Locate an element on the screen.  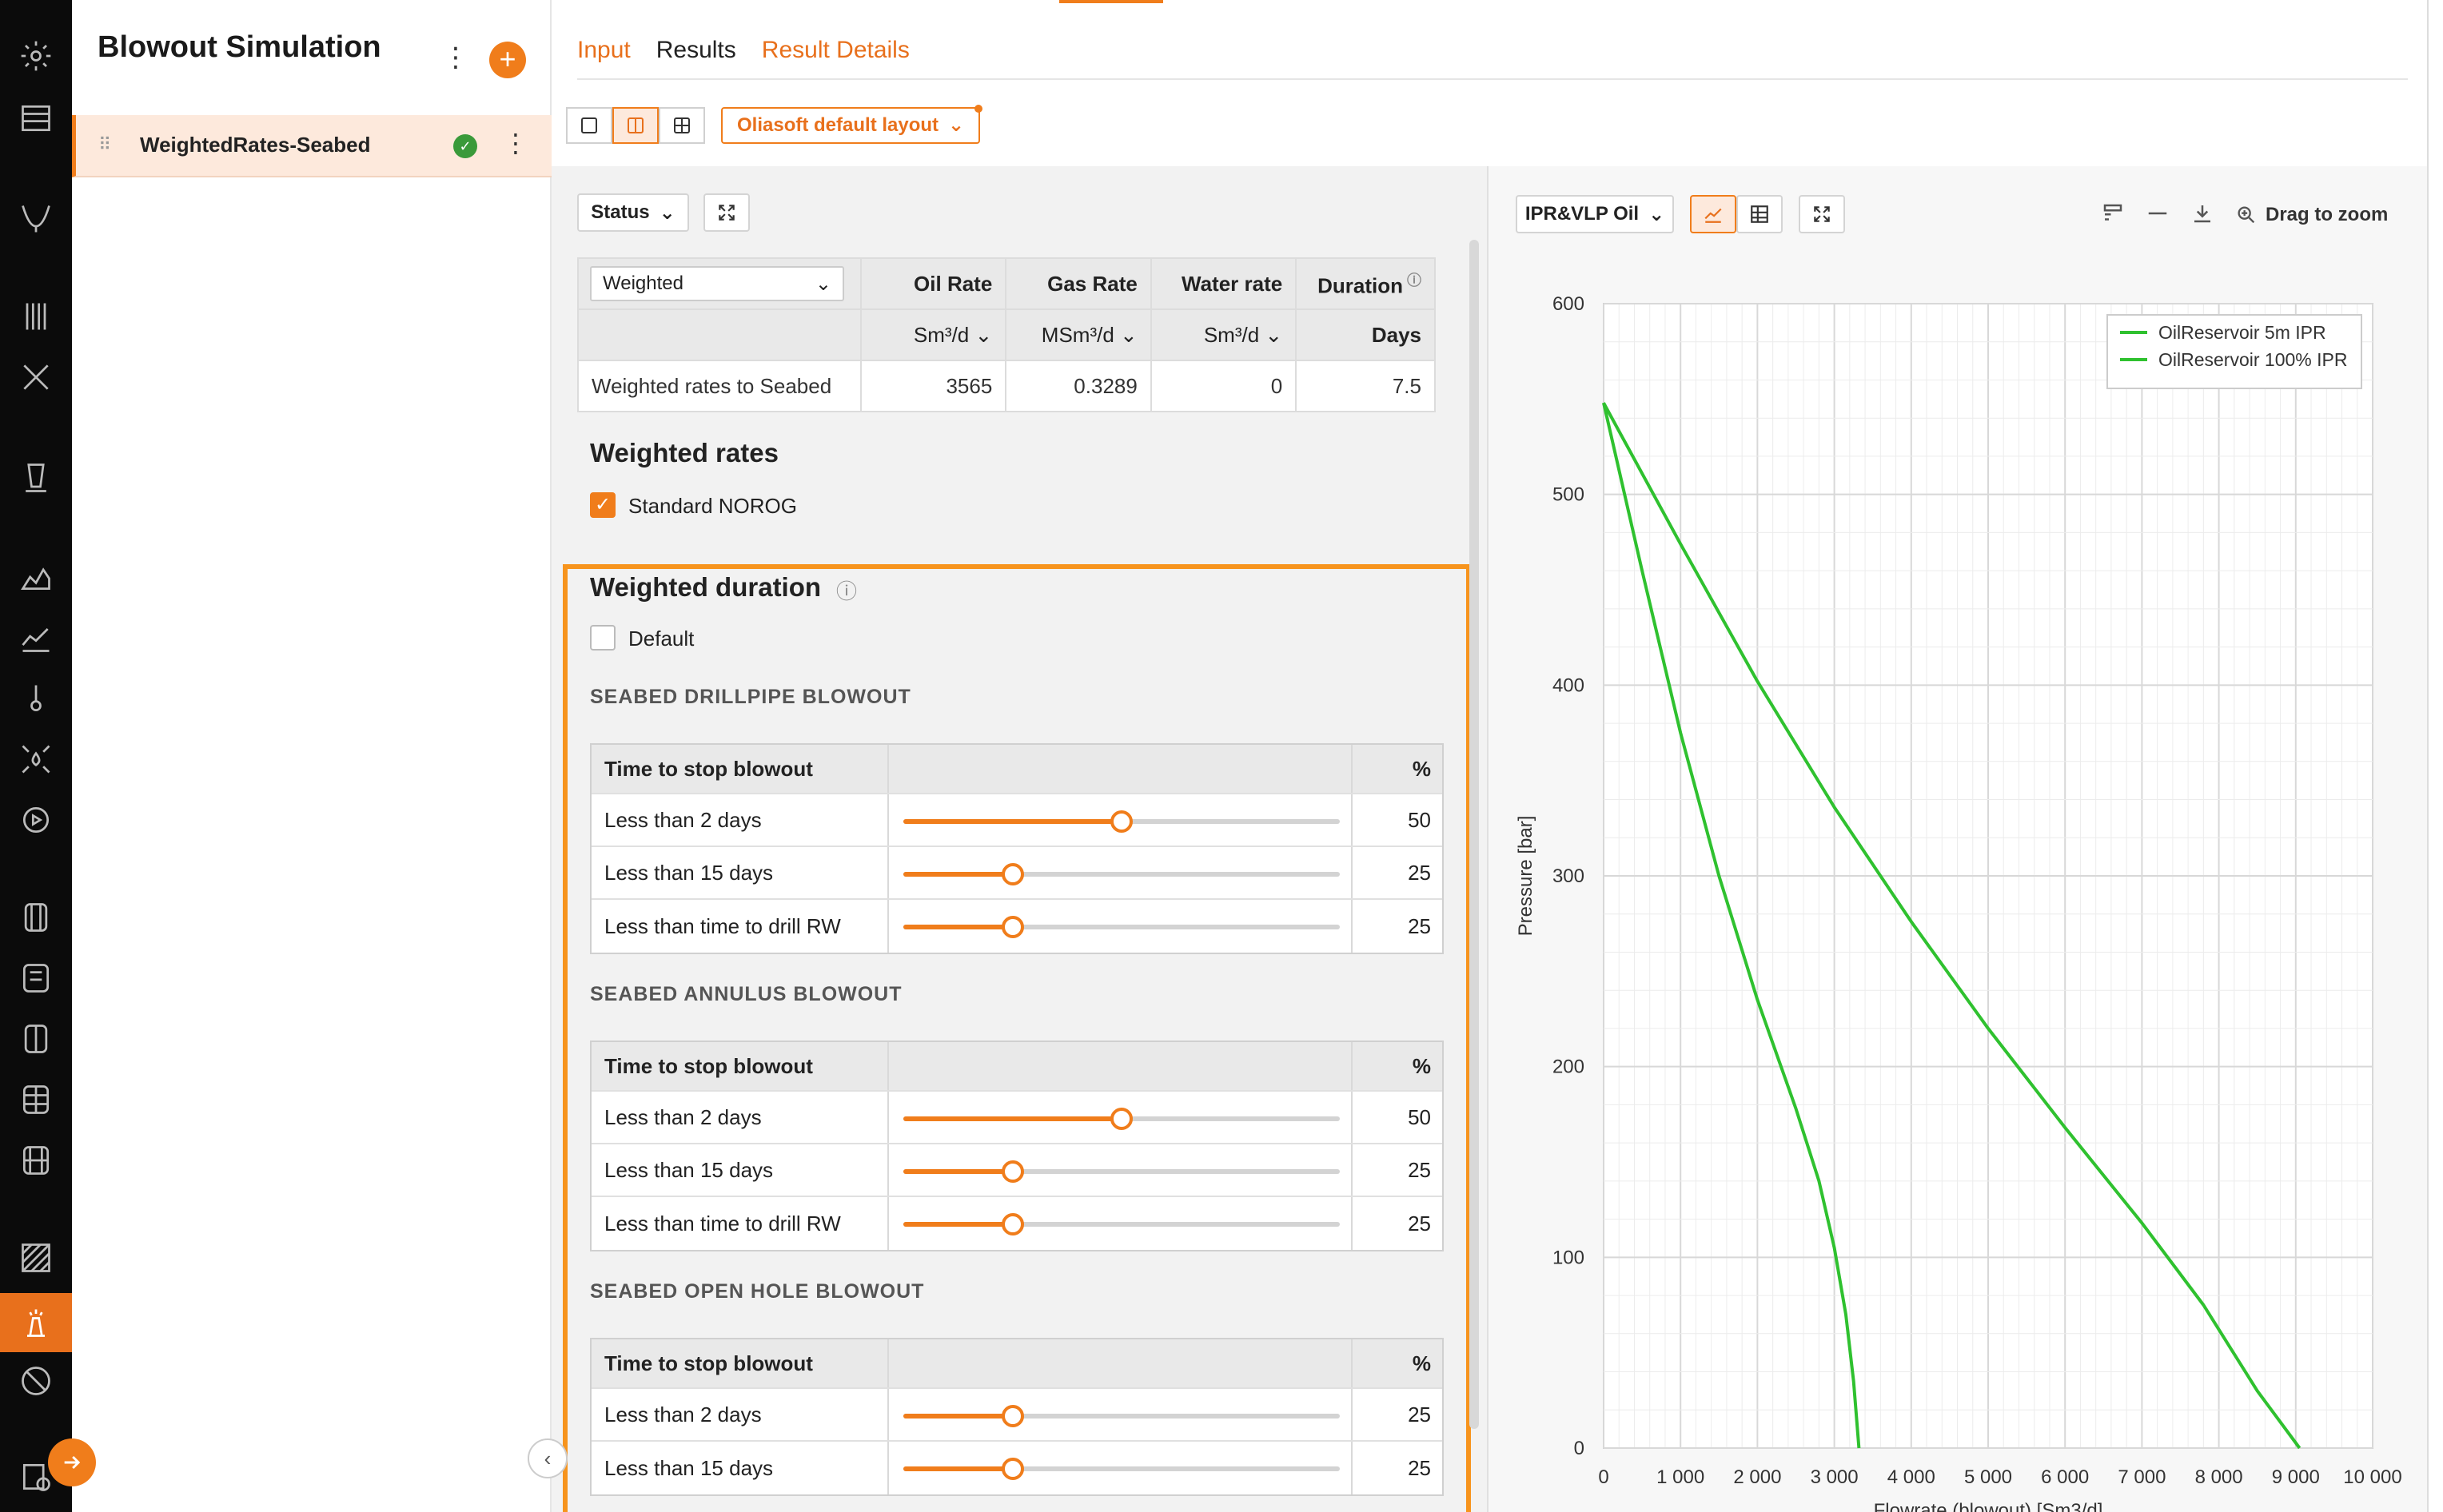
tab-results: Results is located at coordinates (696, 50).